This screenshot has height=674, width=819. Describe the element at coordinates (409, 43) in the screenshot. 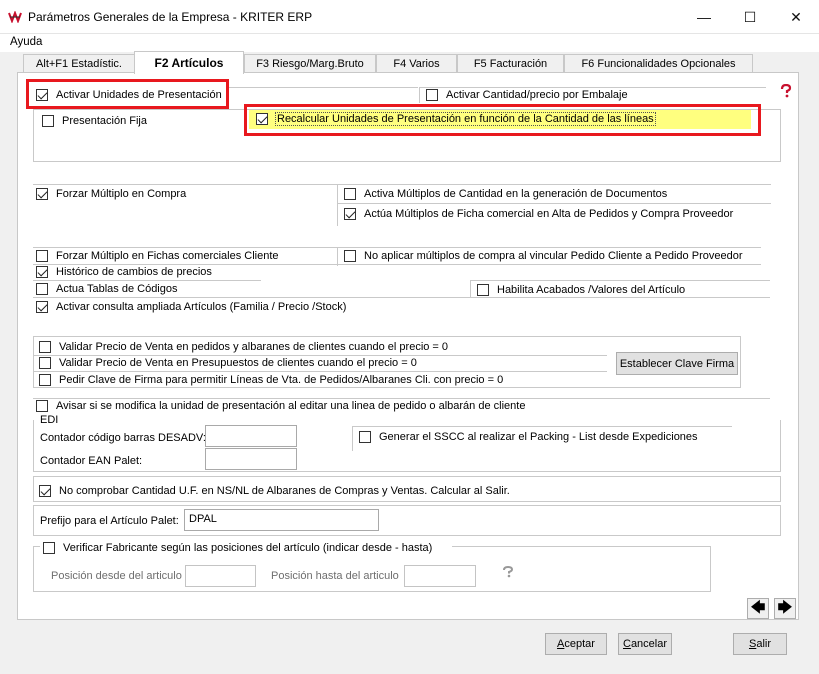

I see `menu-bar` at that location.